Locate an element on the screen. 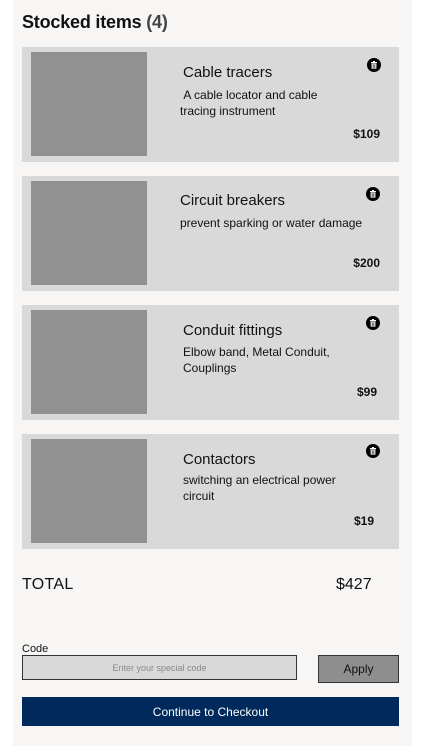 The width and height of the screenshot is (421, 746). item-name: Circuit breakers is located at coordinates (233, 200).